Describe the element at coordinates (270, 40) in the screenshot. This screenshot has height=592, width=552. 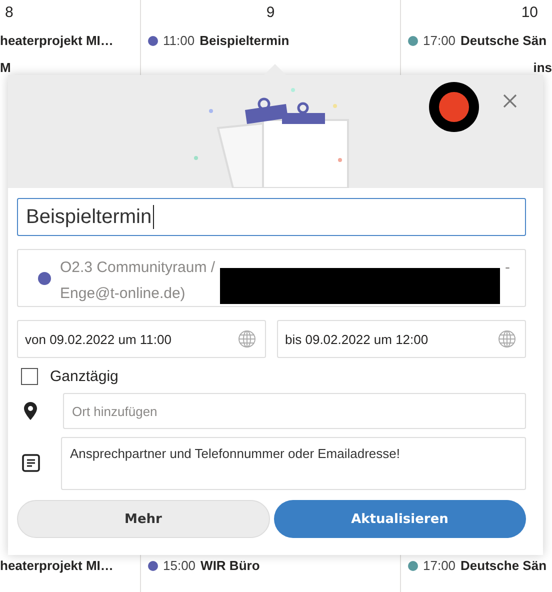
I see `calendar-event: 11:00 Beispieltermin` at that location.